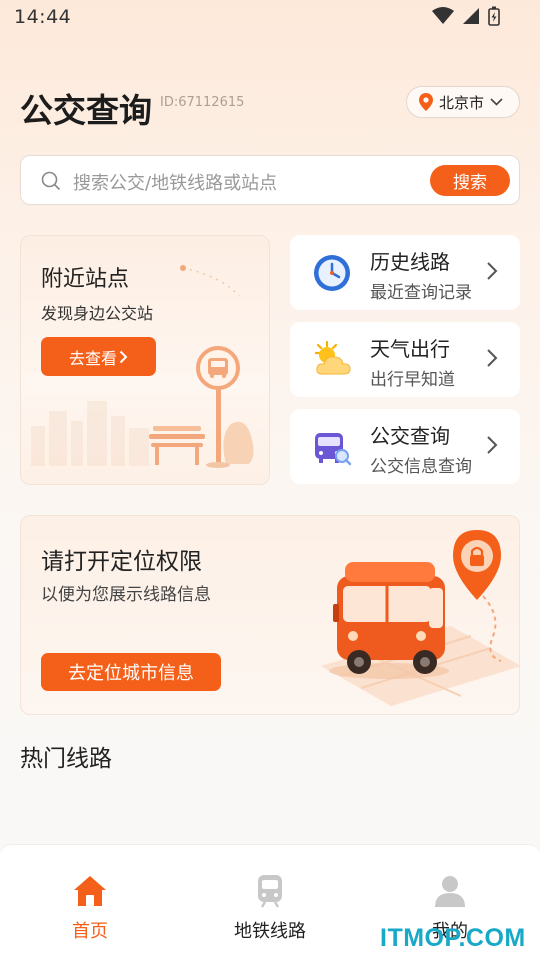 Image resolution: width=540 pixels, height=960 pixels. I want to click on wifi-icon, so click(443, 15).